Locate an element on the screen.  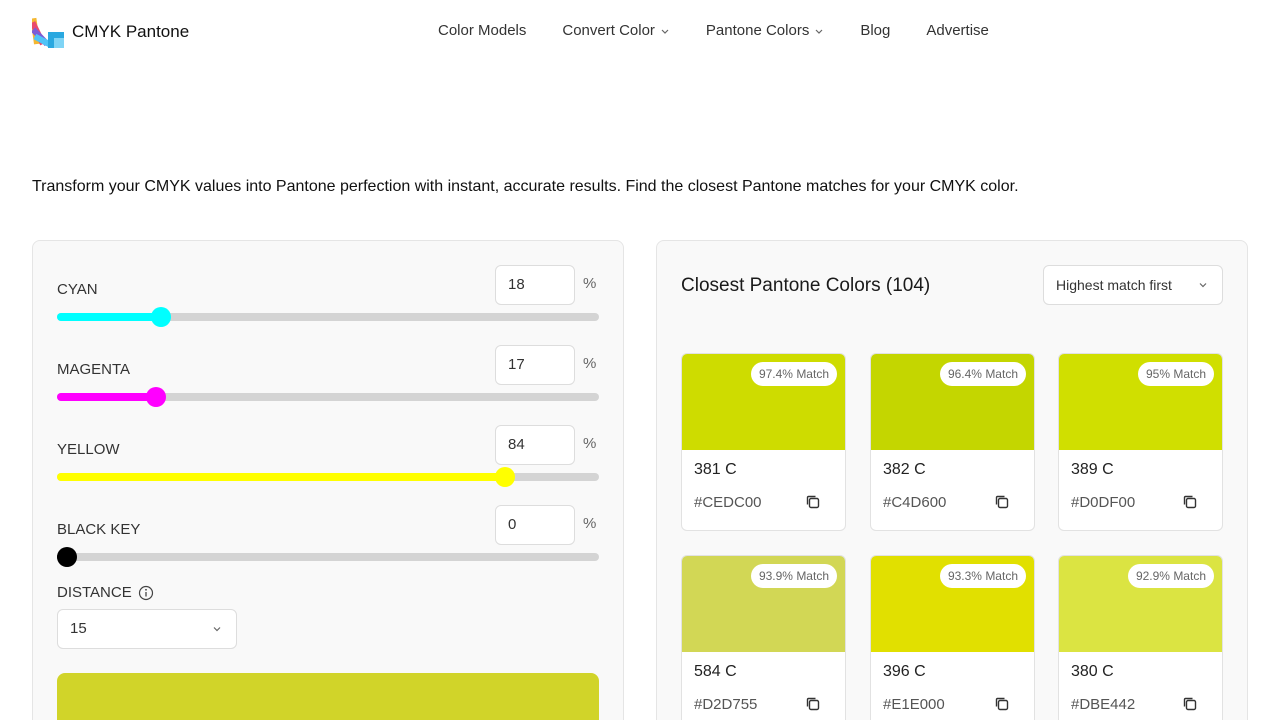
pantone-name: 380 C is located at coordinates (1092, 671).